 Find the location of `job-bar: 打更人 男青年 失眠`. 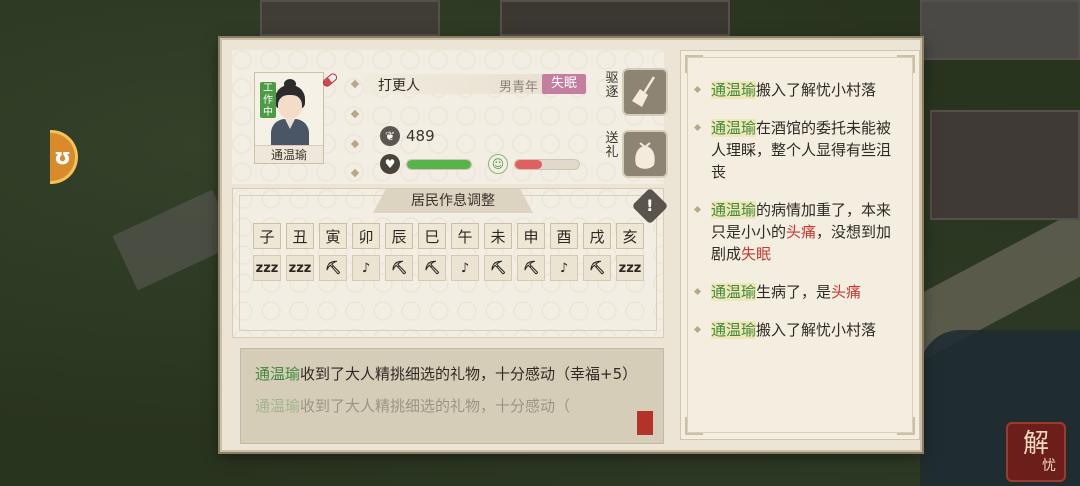

job-bar: 打更人 男青年 失眠 is located at coordinates (475, 84).